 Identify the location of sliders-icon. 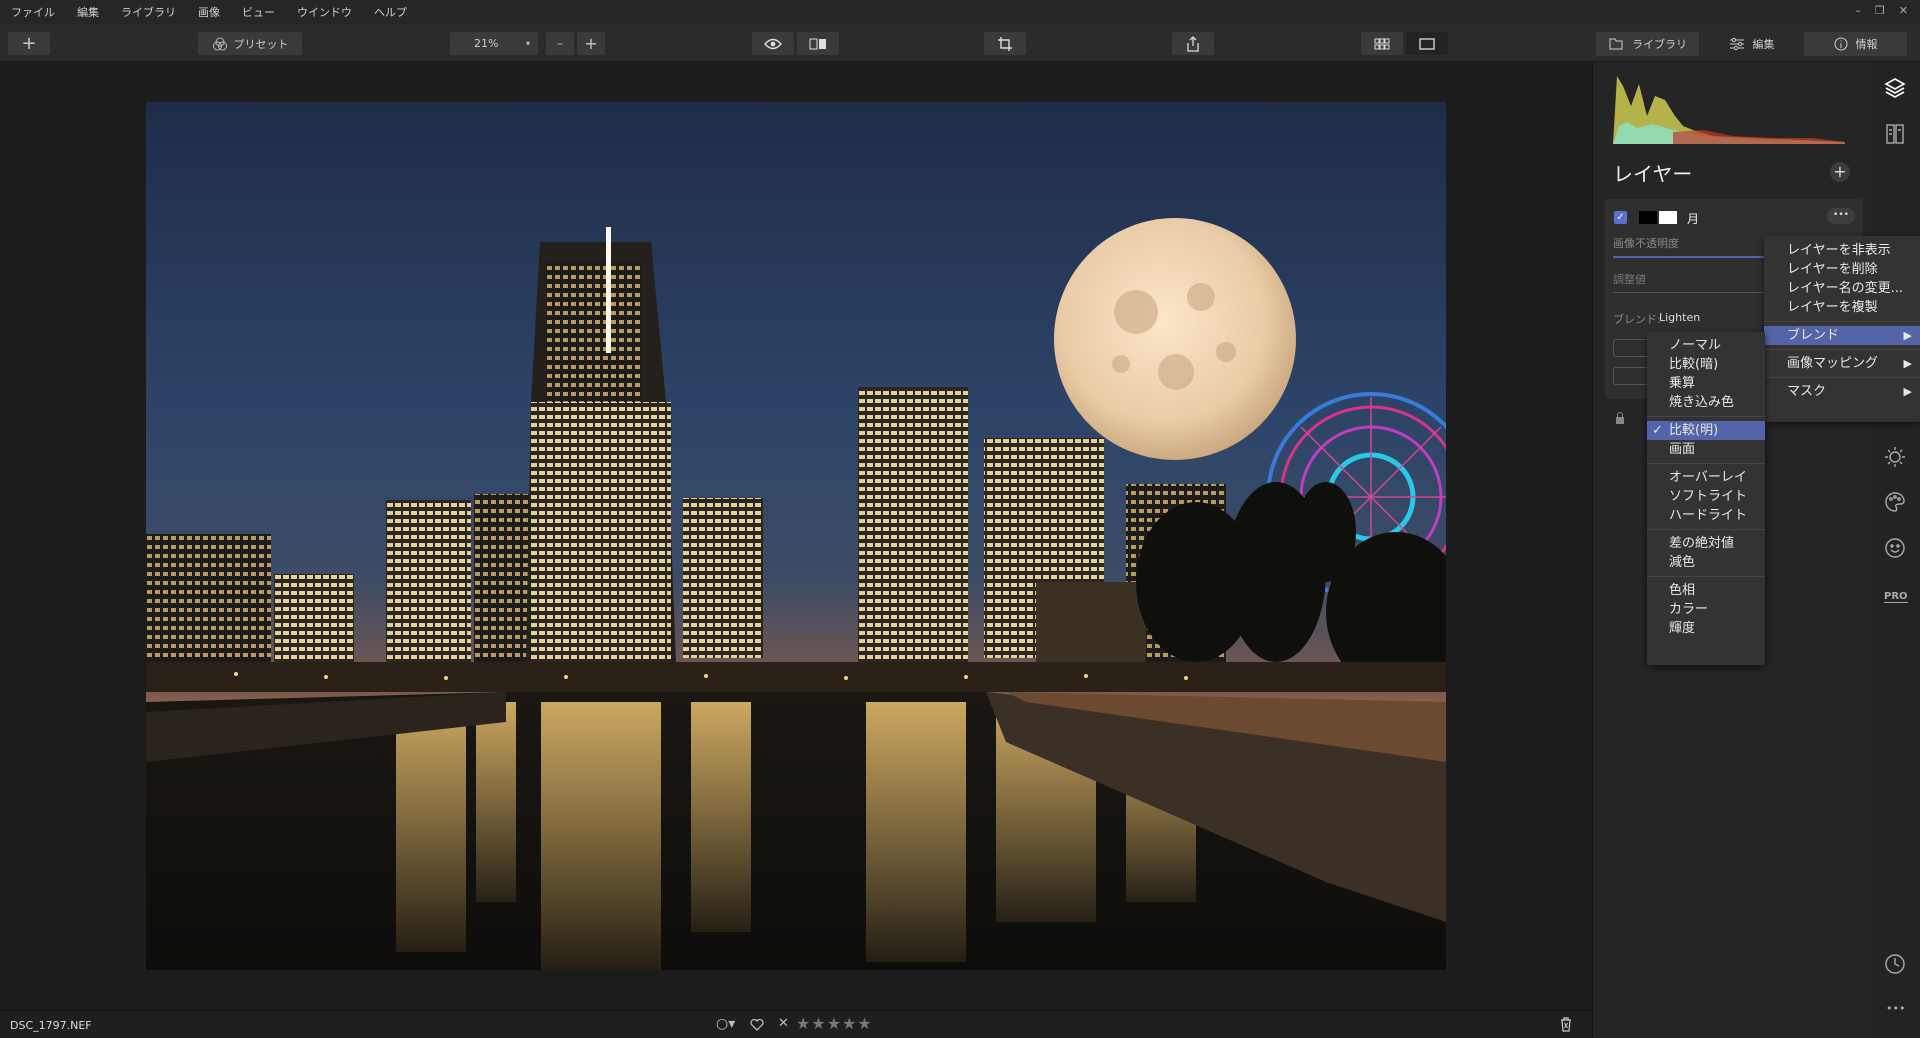
(1736, 44).